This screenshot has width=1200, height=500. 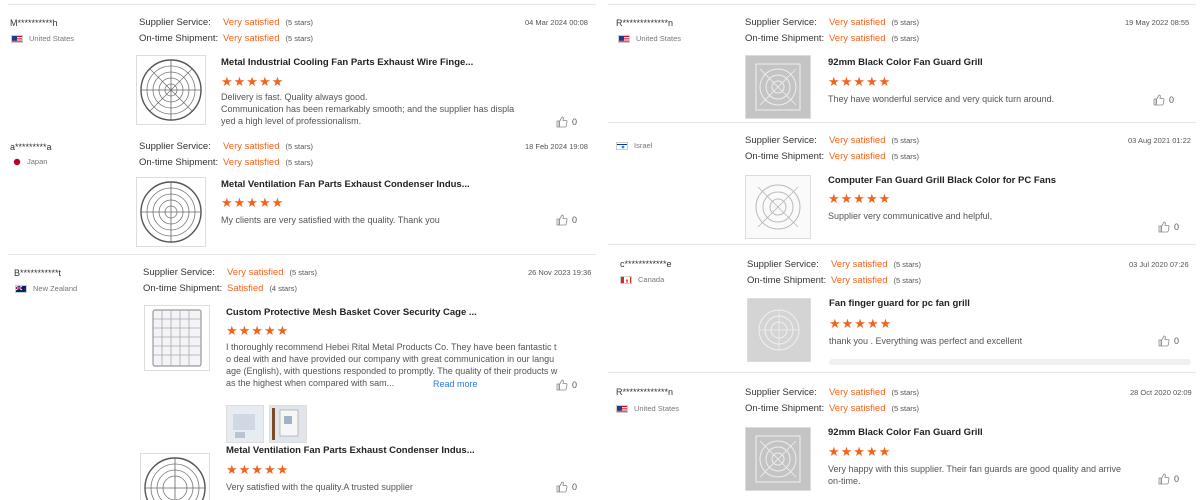 I want to click on review-date: 26 Nov 2023 19:36, so click(x=560, y=272).